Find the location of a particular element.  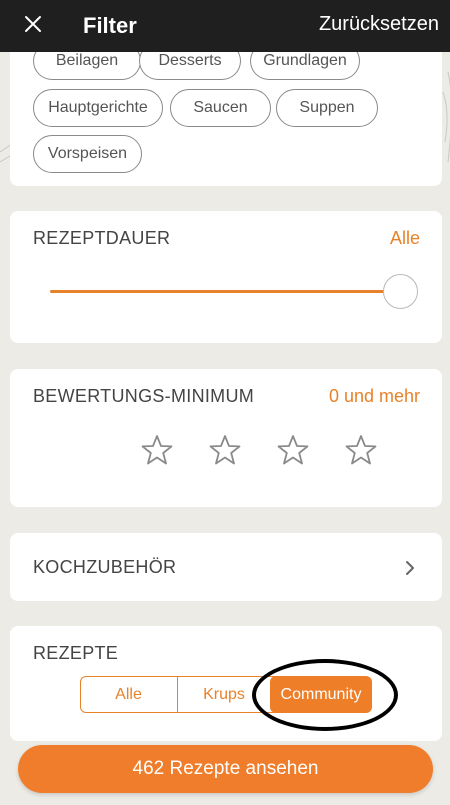

chip-saucen: Saucen is located at coordinates (220, 108).